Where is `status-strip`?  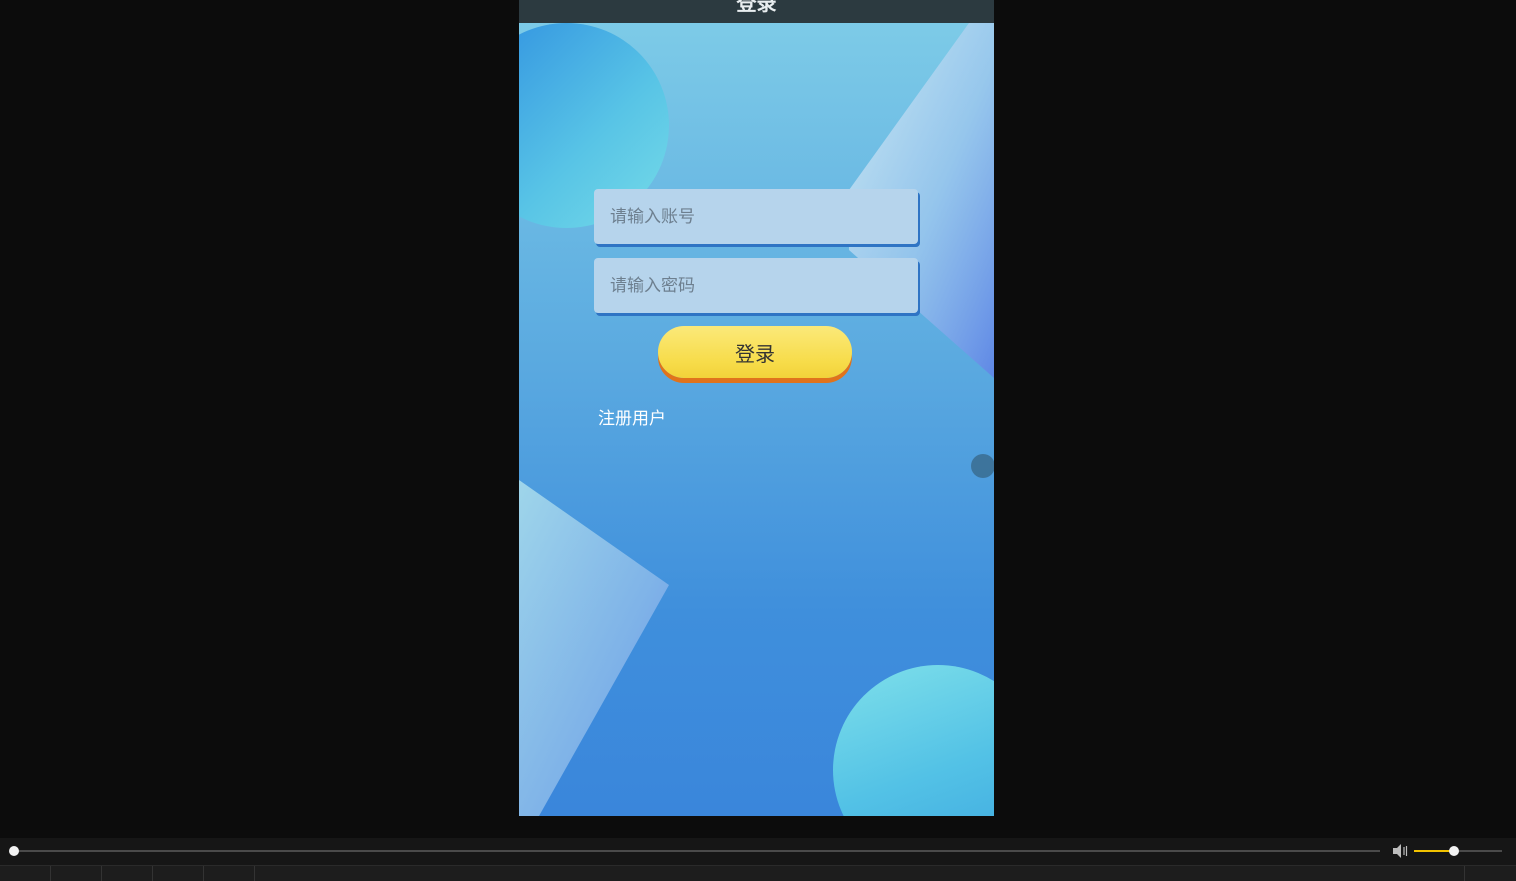 status-strip is located at coordinates (758, 873).